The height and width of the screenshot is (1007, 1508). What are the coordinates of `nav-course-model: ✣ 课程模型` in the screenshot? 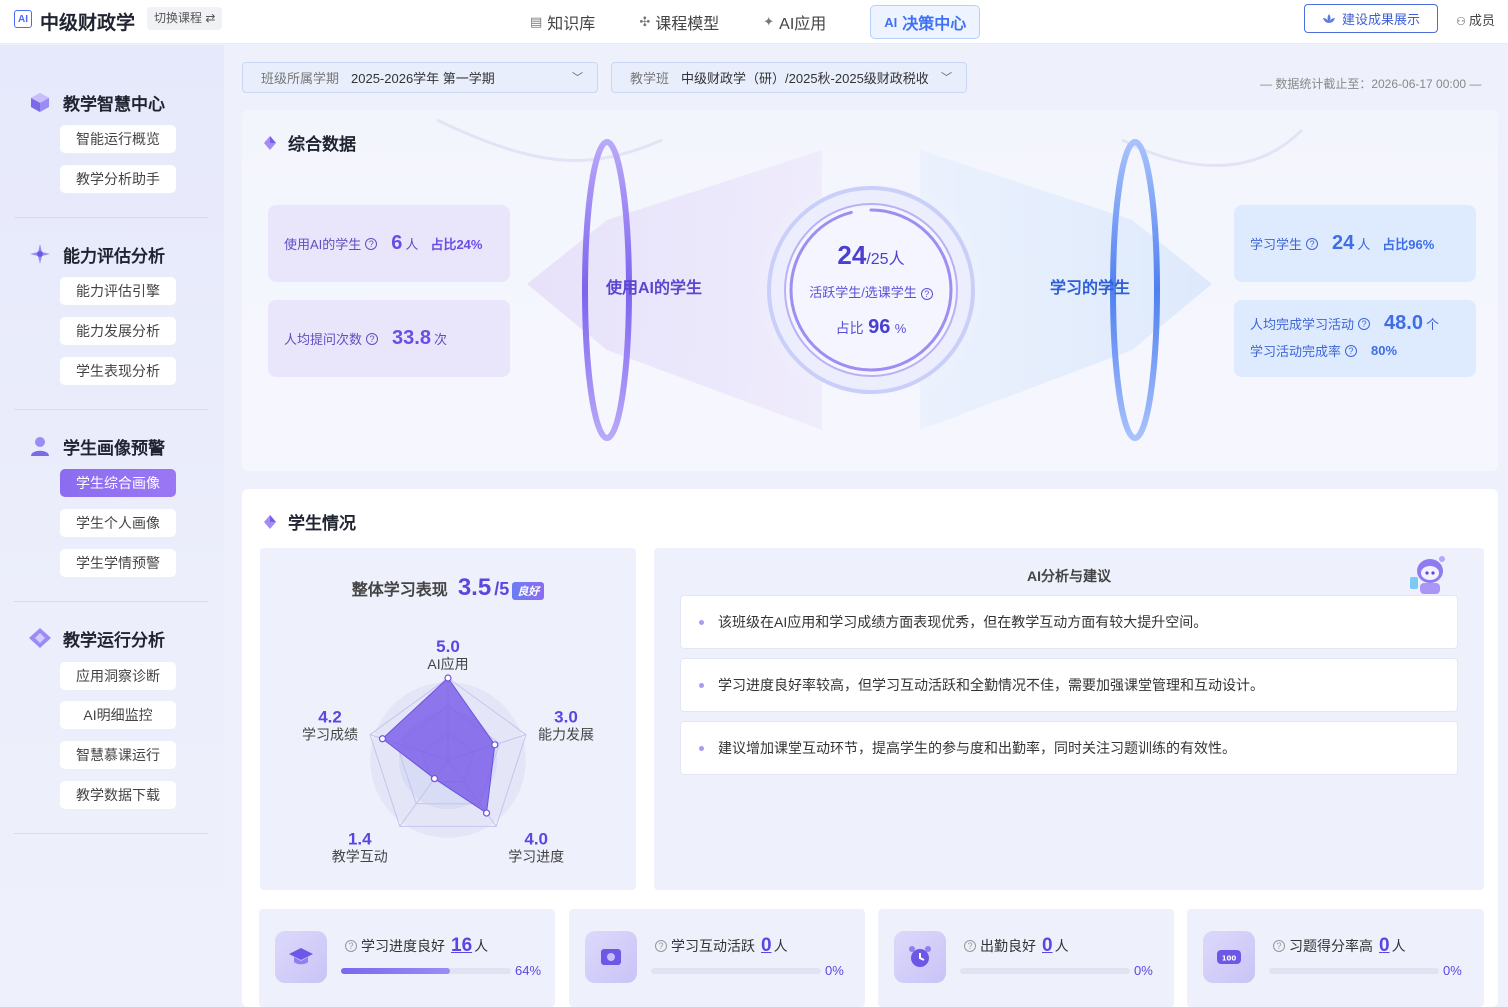 It's located at (679, 22).